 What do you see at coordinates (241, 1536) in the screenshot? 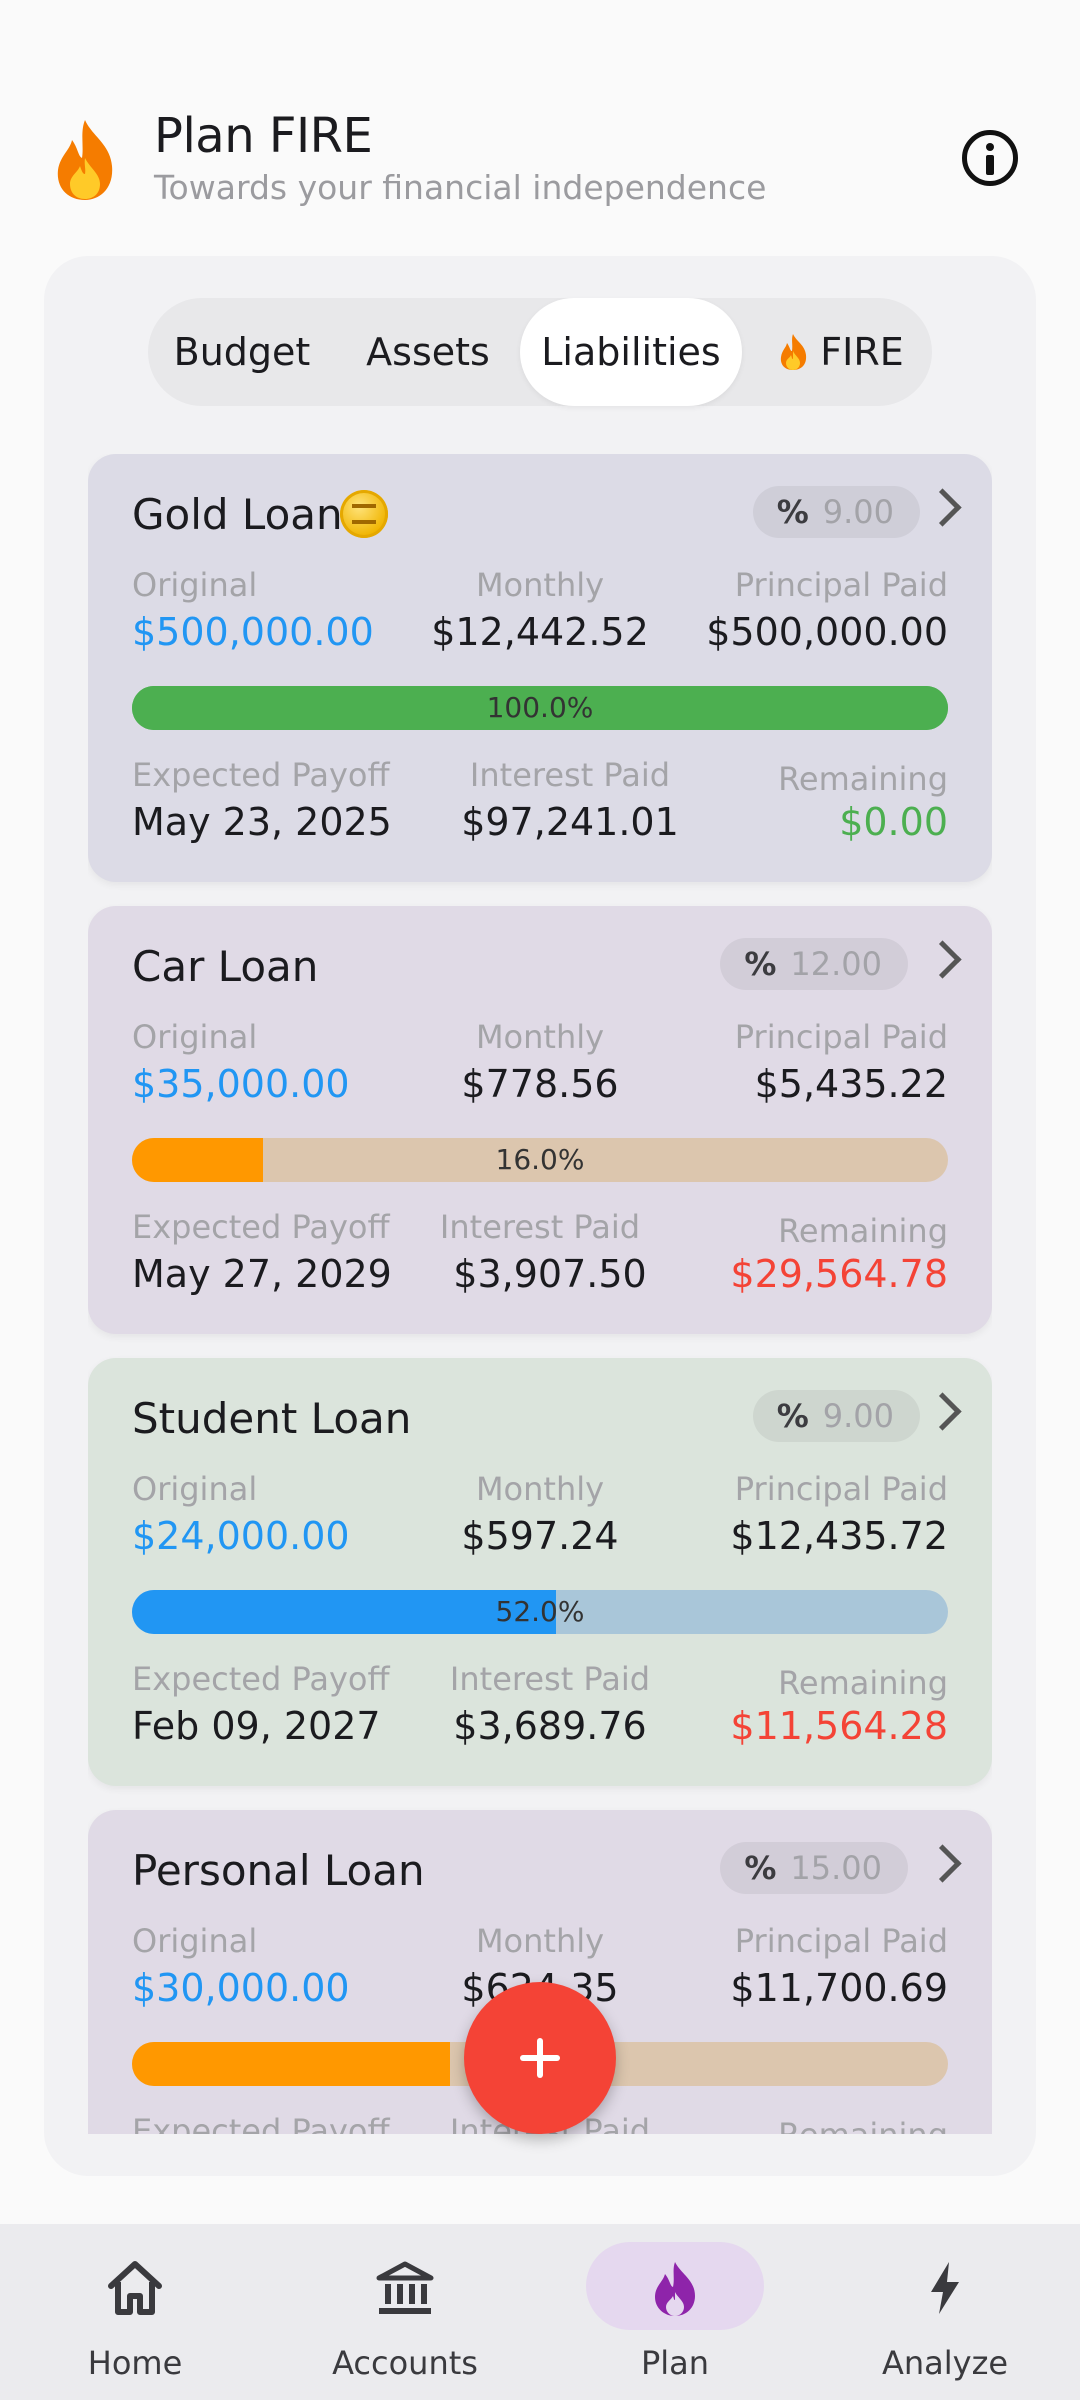
I see `original-amount: $24,000.00` at bounding box center [241, 1536].